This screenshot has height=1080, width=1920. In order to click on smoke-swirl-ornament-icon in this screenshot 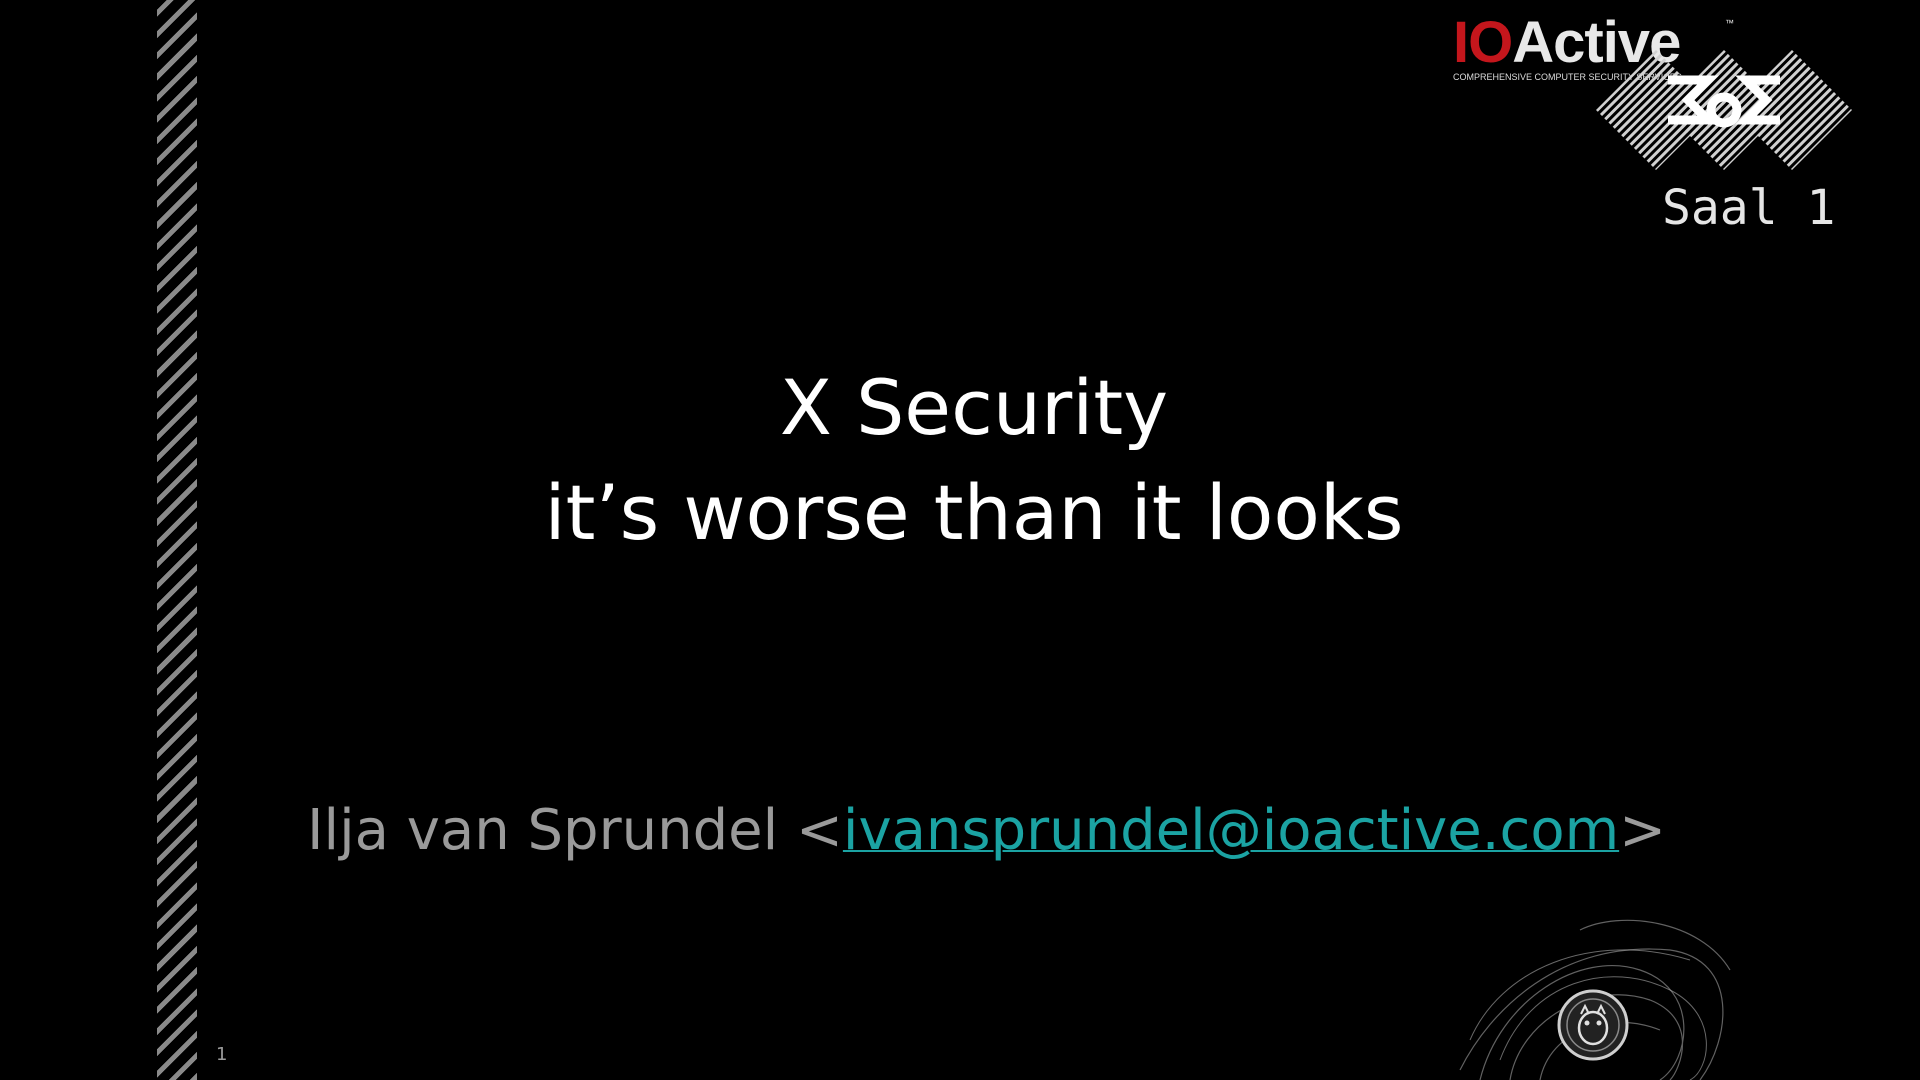, I will do `click(1595, 999)`.